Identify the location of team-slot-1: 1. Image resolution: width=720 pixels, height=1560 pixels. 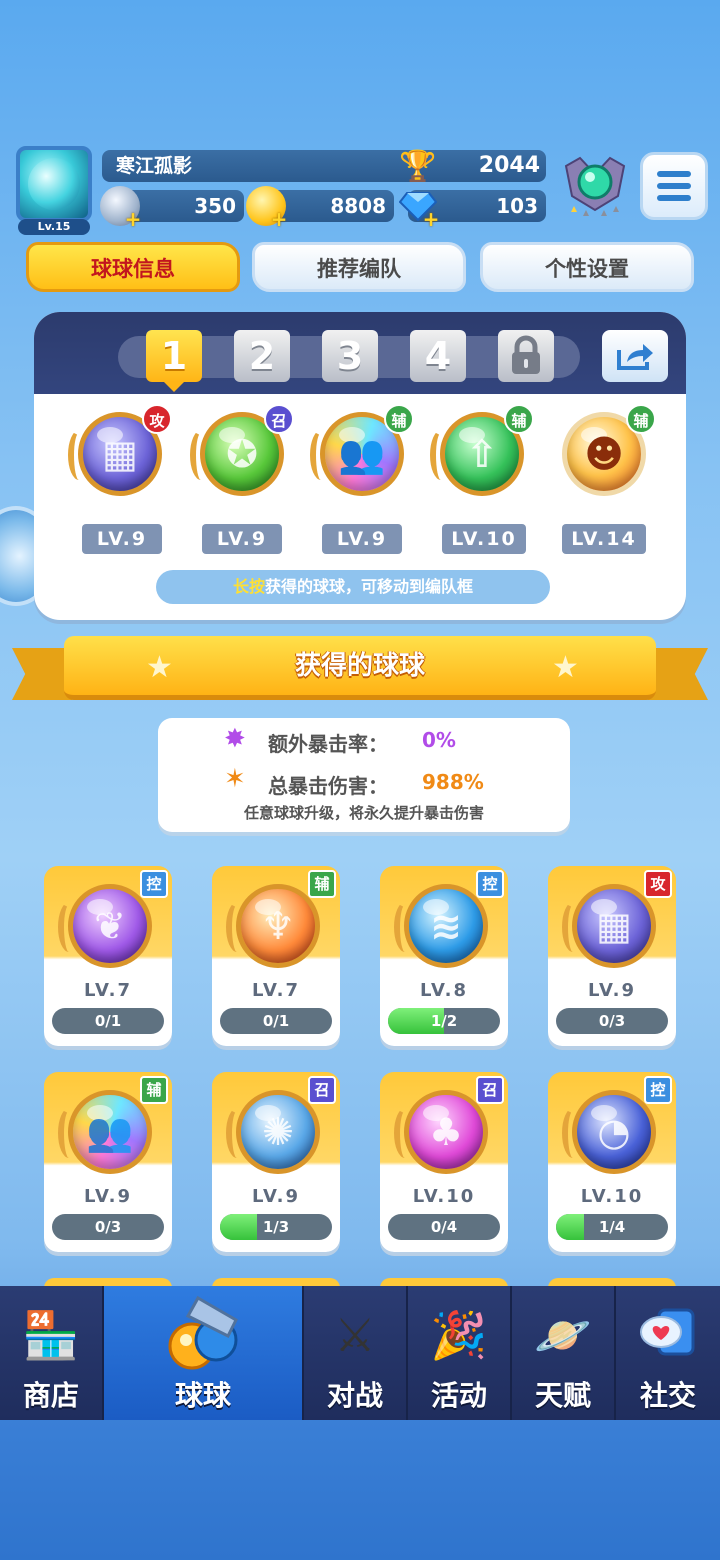
(174, 356).